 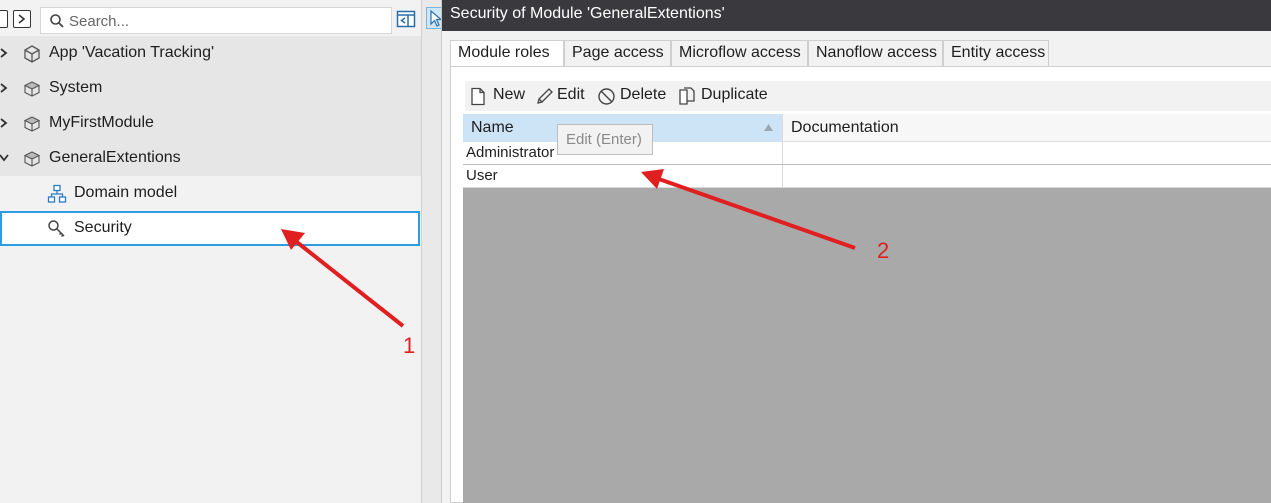 I want to click on sort-ascending-icon, so click(x=768, y=127).